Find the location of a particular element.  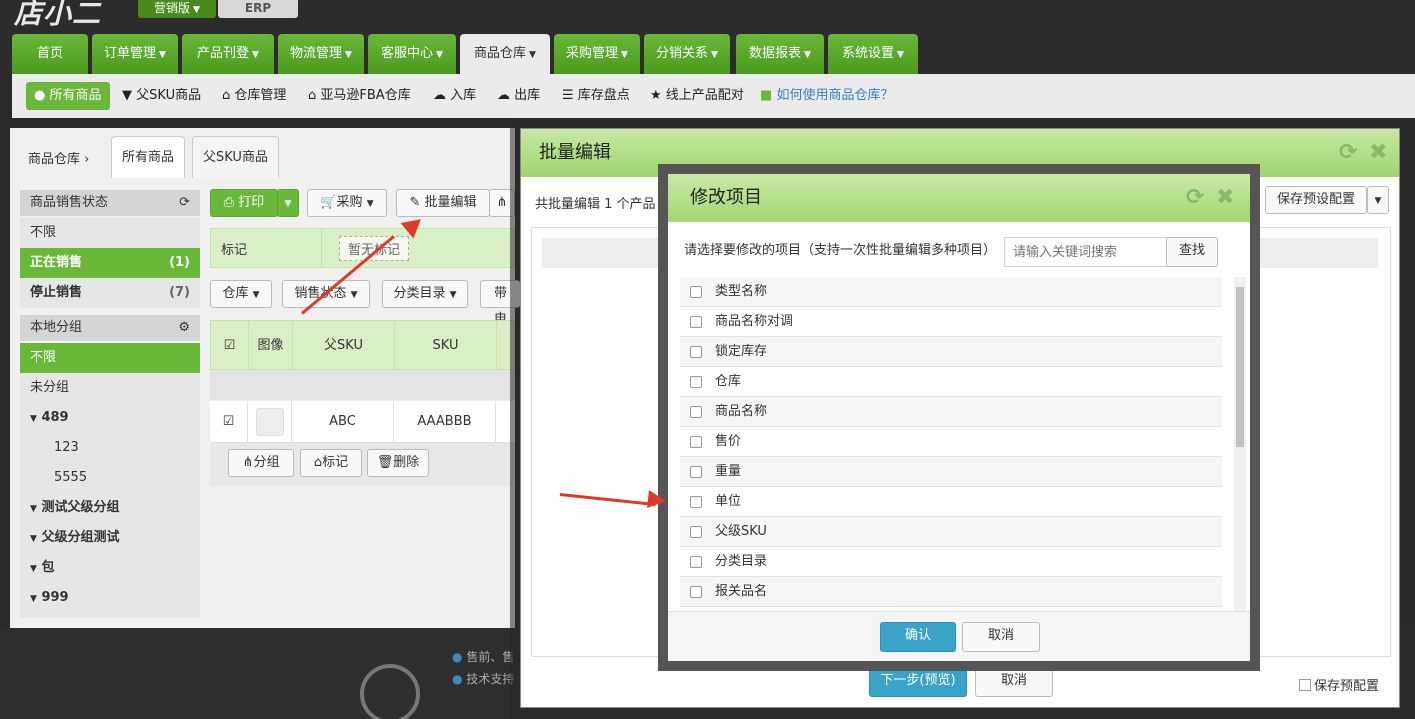

group-item: ▼ 489 is located at coordinates (110, 418).